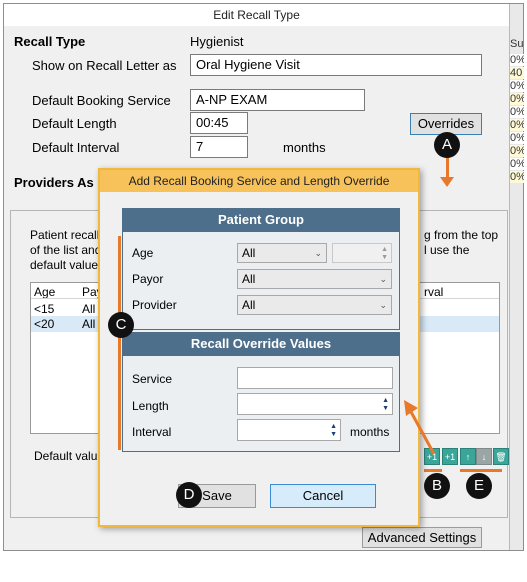  Describe the element at coordinates (249, 279) in the screenshot. I see `payor-select-value: All` at that location.